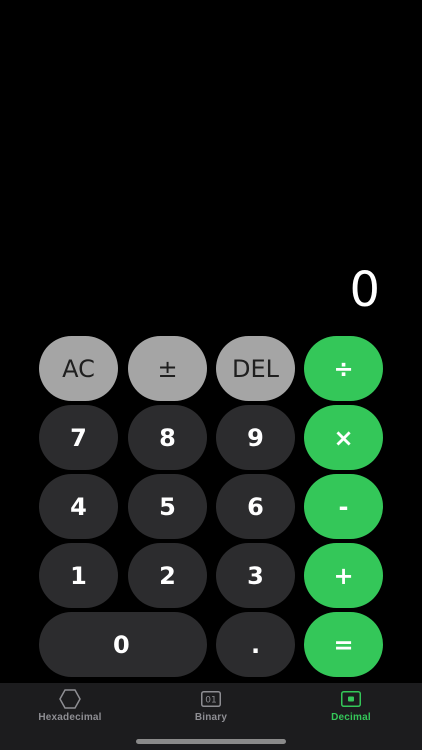  I want to click on digit-3-button: 3, so click(255, 575).